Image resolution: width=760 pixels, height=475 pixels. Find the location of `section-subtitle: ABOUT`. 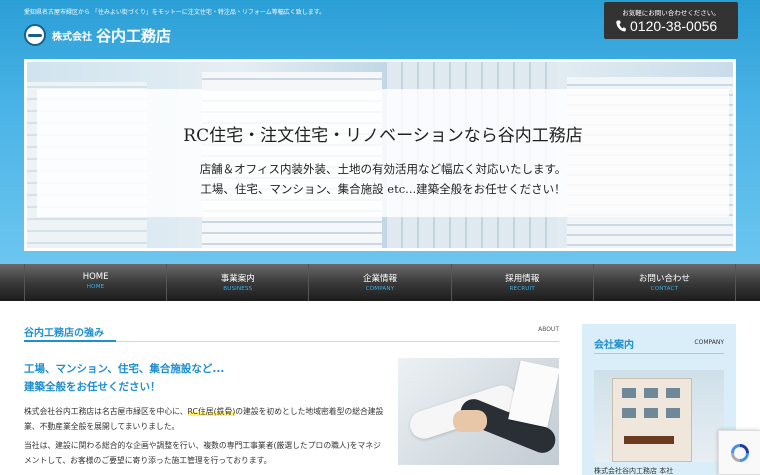

section-subtitle: ABOUT is located at coordinates (548, 329).